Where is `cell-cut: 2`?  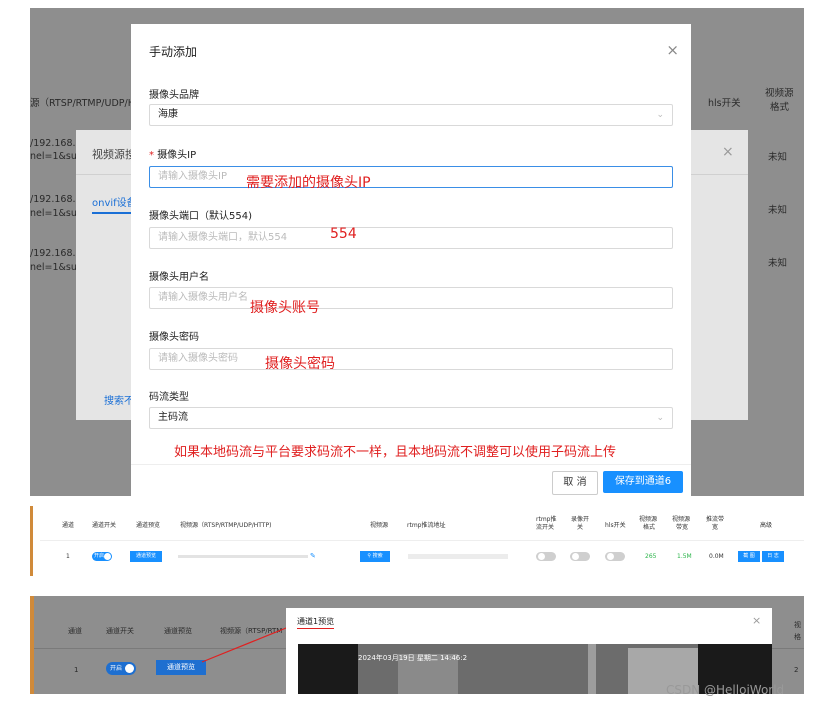 cell-cut: 2 is located at coordinates (796, 670).